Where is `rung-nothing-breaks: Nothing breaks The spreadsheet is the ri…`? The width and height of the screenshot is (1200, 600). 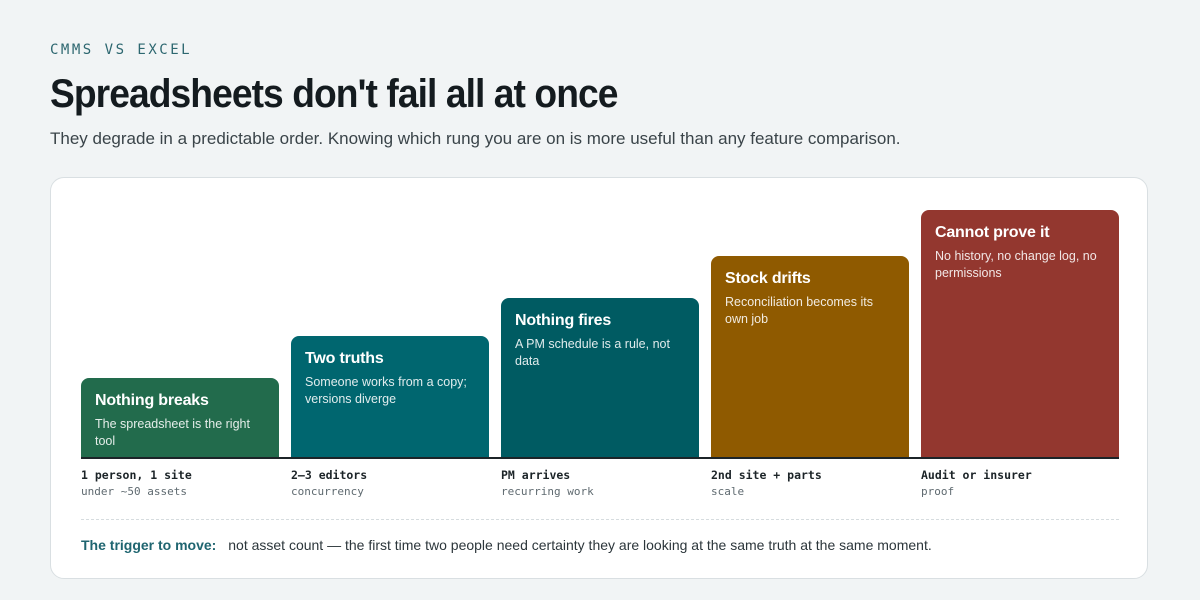 rung-nothing-breaks: Nothing breaks The spreadsheet is the ri… is located at coordinates (180, 417).